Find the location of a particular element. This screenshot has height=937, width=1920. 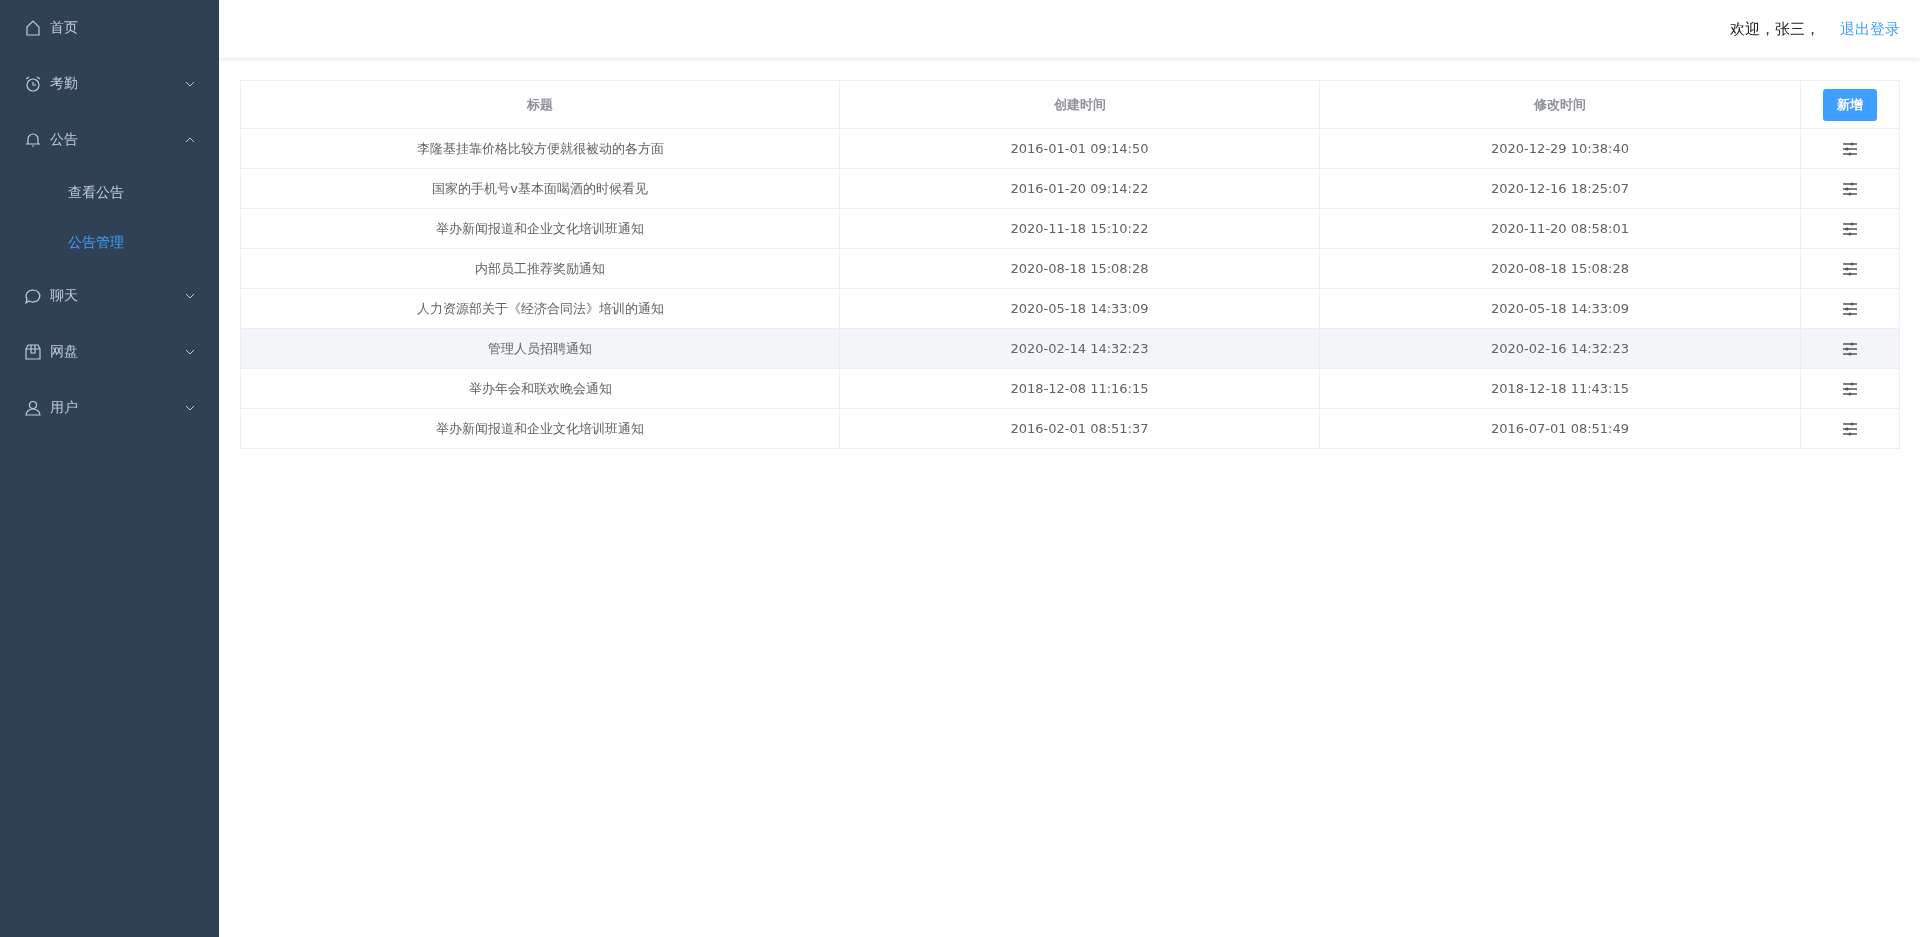

alarm-clock-icon is located at coordinates (33, 84).